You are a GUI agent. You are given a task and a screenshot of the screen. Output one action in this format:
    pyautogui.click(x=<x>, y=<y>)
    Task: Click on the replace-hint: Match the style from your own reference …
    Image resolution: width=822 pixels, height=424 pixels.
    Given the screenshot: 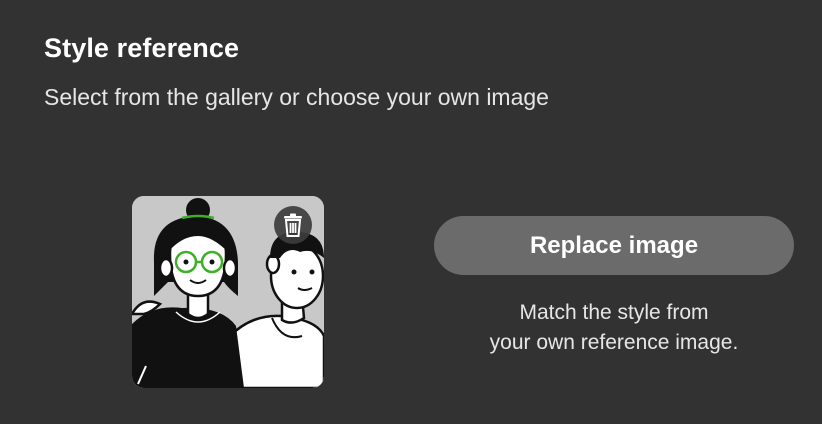 What is the action you would take?
    pyautogui.click(x=614, y=328)
    